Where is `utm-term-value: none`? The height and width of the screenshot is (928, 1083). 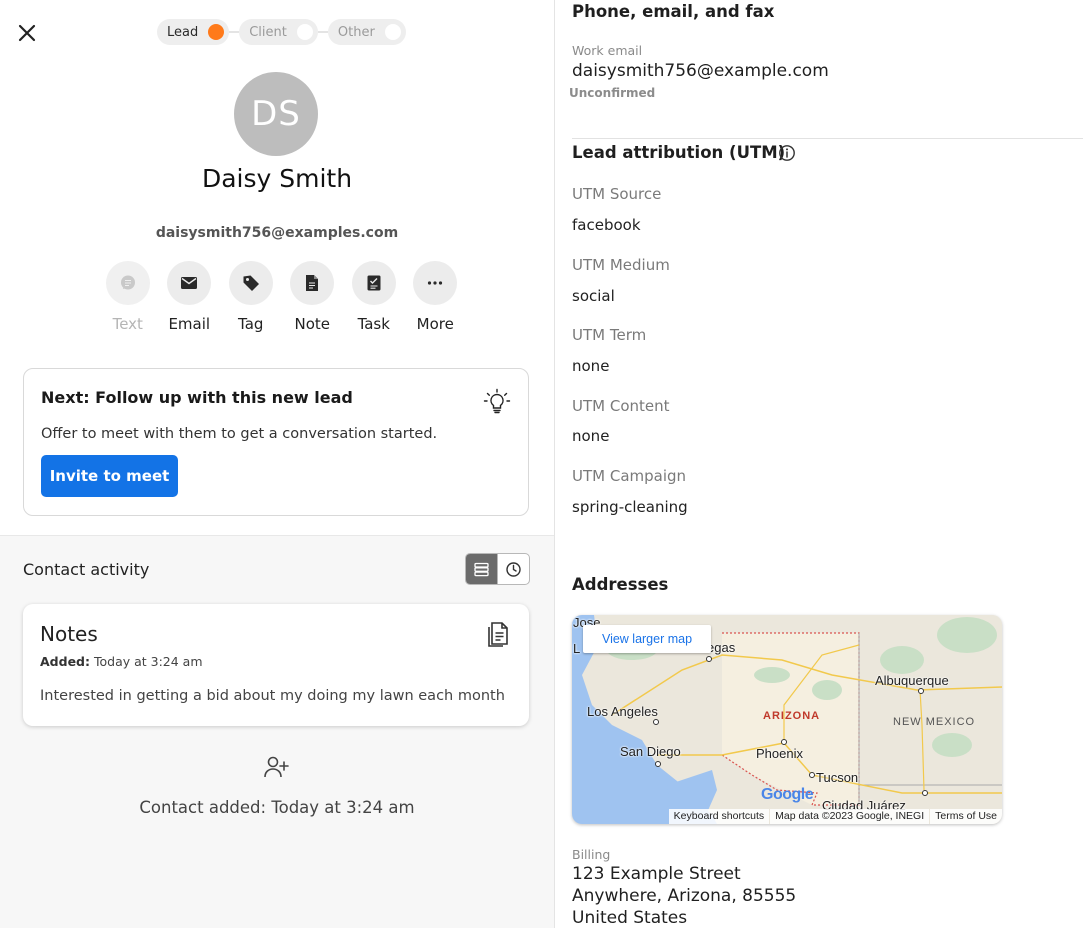
utm-term-value: none is located at coordinates (591, 366).